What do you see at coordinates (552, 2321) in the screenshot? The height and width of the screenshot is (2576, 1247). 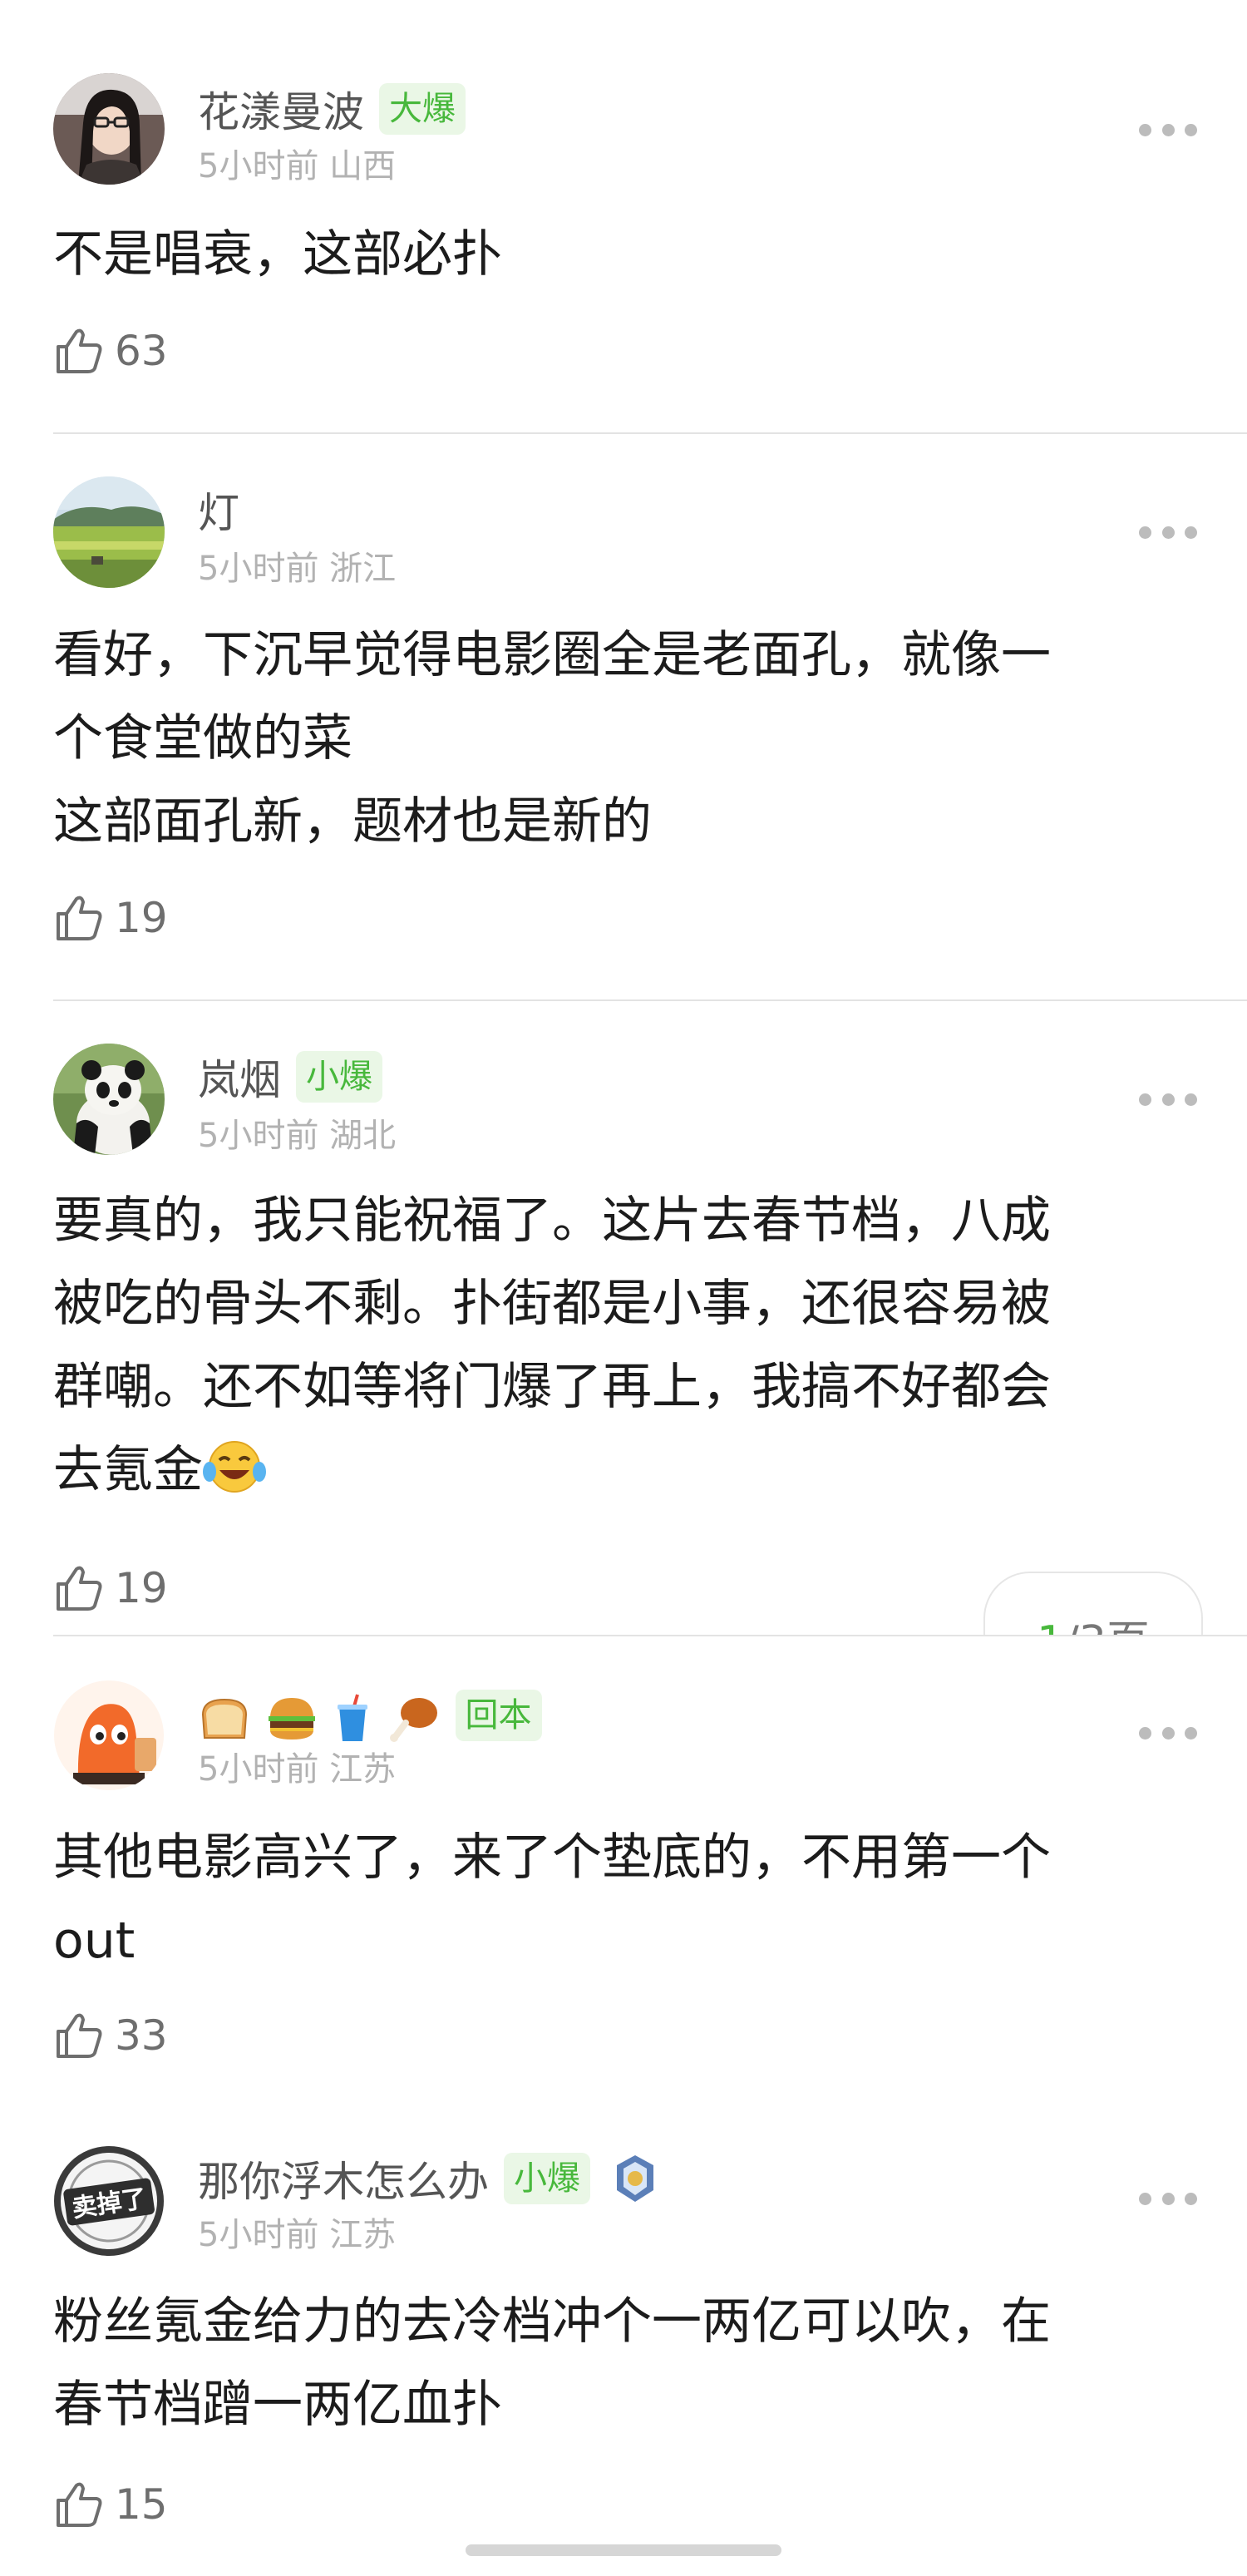 I see `comment-line: 粉丝氪金给力的去冷档冲个一两亿可以吹，在` at bounding box center [552, 2321].